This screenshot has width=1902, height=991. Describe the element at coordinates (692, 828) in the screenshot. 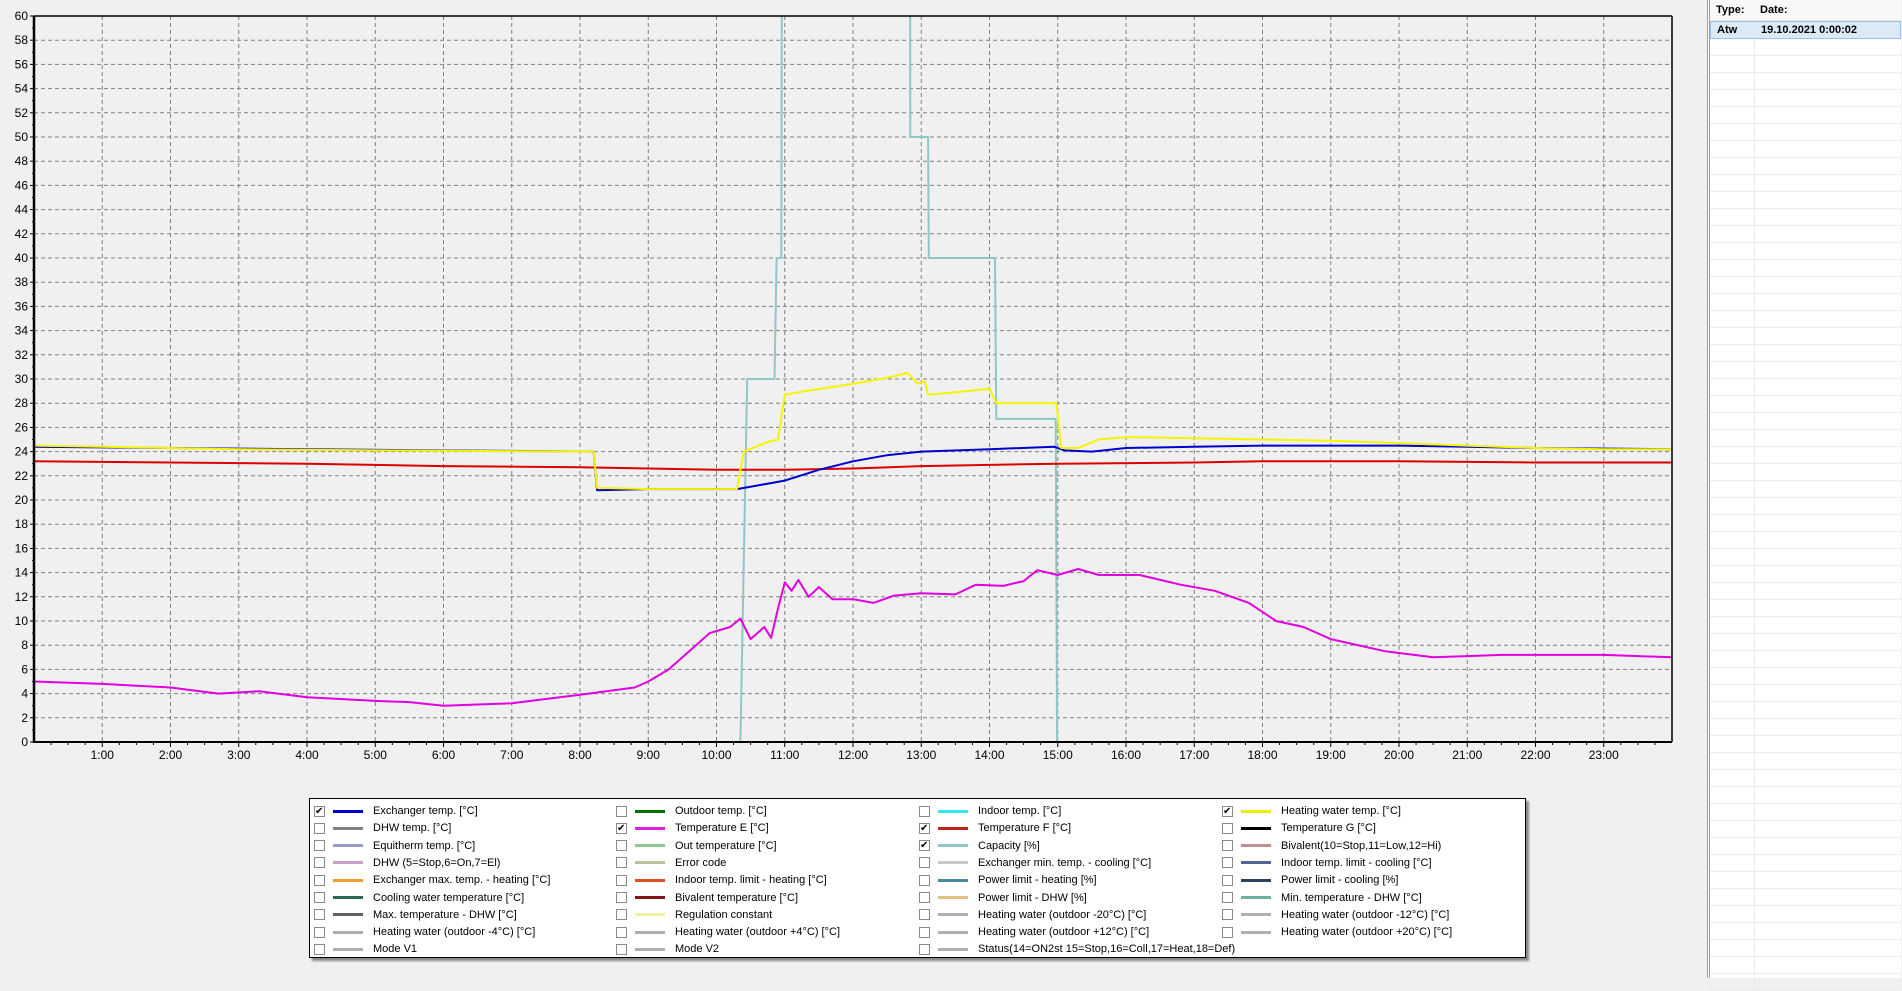

I see `legend-item: Temperature E [°C]` at that location.